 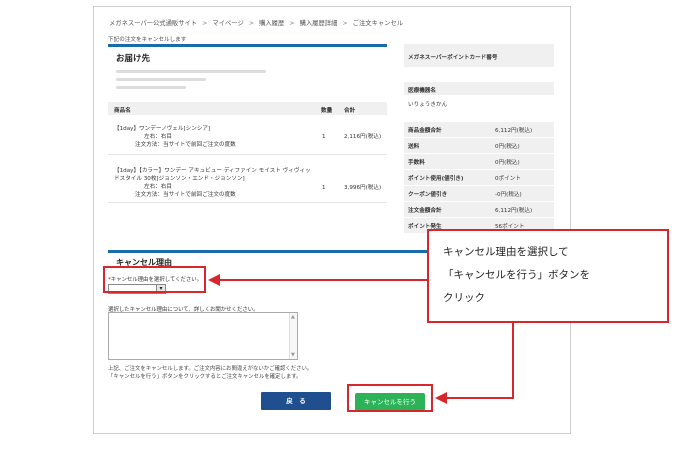 I want to click on shipping-title: お届け先, so click(x=133, y=59).